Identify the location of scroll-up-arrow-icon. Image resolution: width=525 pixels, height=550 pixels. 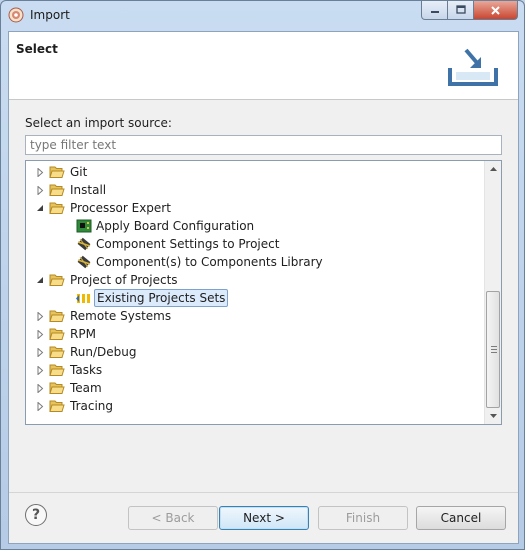
(493, 169).